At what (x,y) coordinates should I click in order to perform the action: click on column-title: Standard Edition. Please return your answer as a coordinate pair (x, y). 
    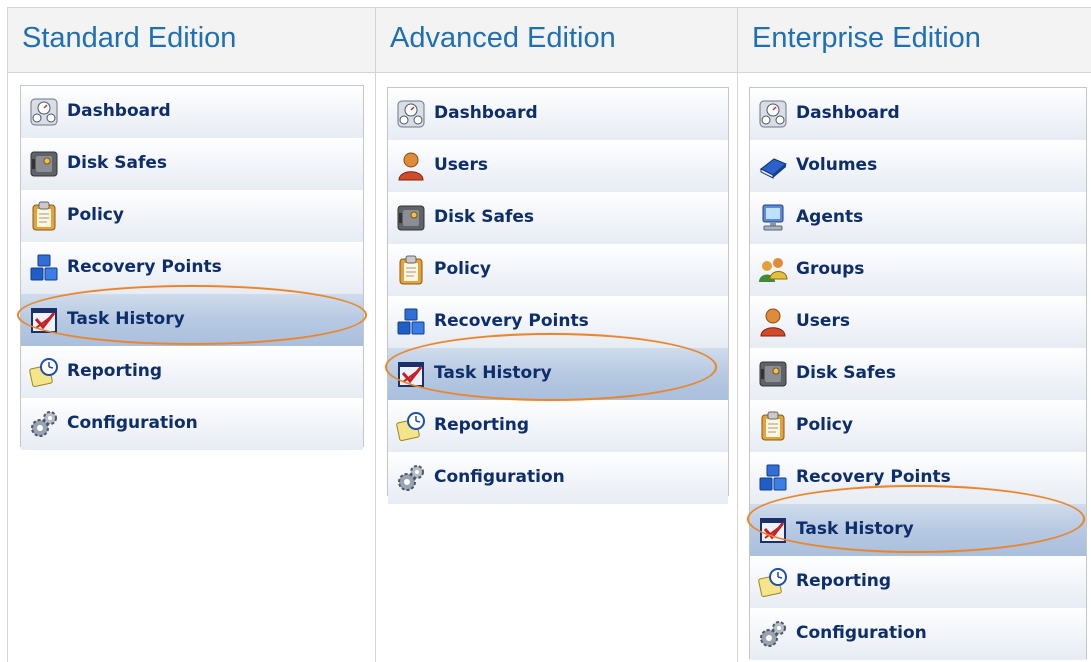
    Looking at the image, I should click on (129, 38).